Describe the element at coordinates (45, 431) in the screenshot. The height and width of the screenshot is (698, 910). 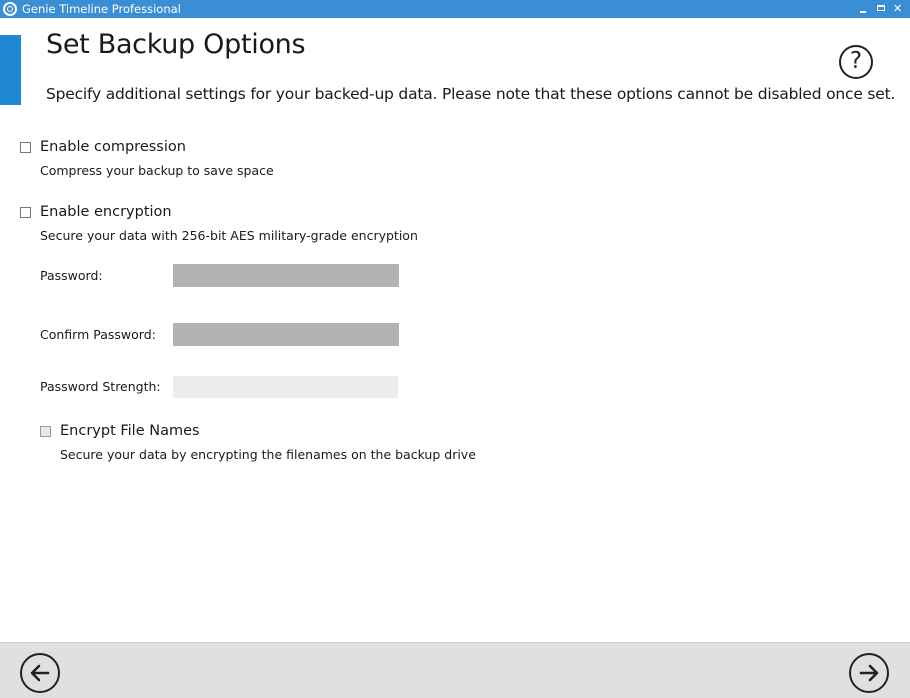
I see `encrypt-file-names-checkbox` at that location.